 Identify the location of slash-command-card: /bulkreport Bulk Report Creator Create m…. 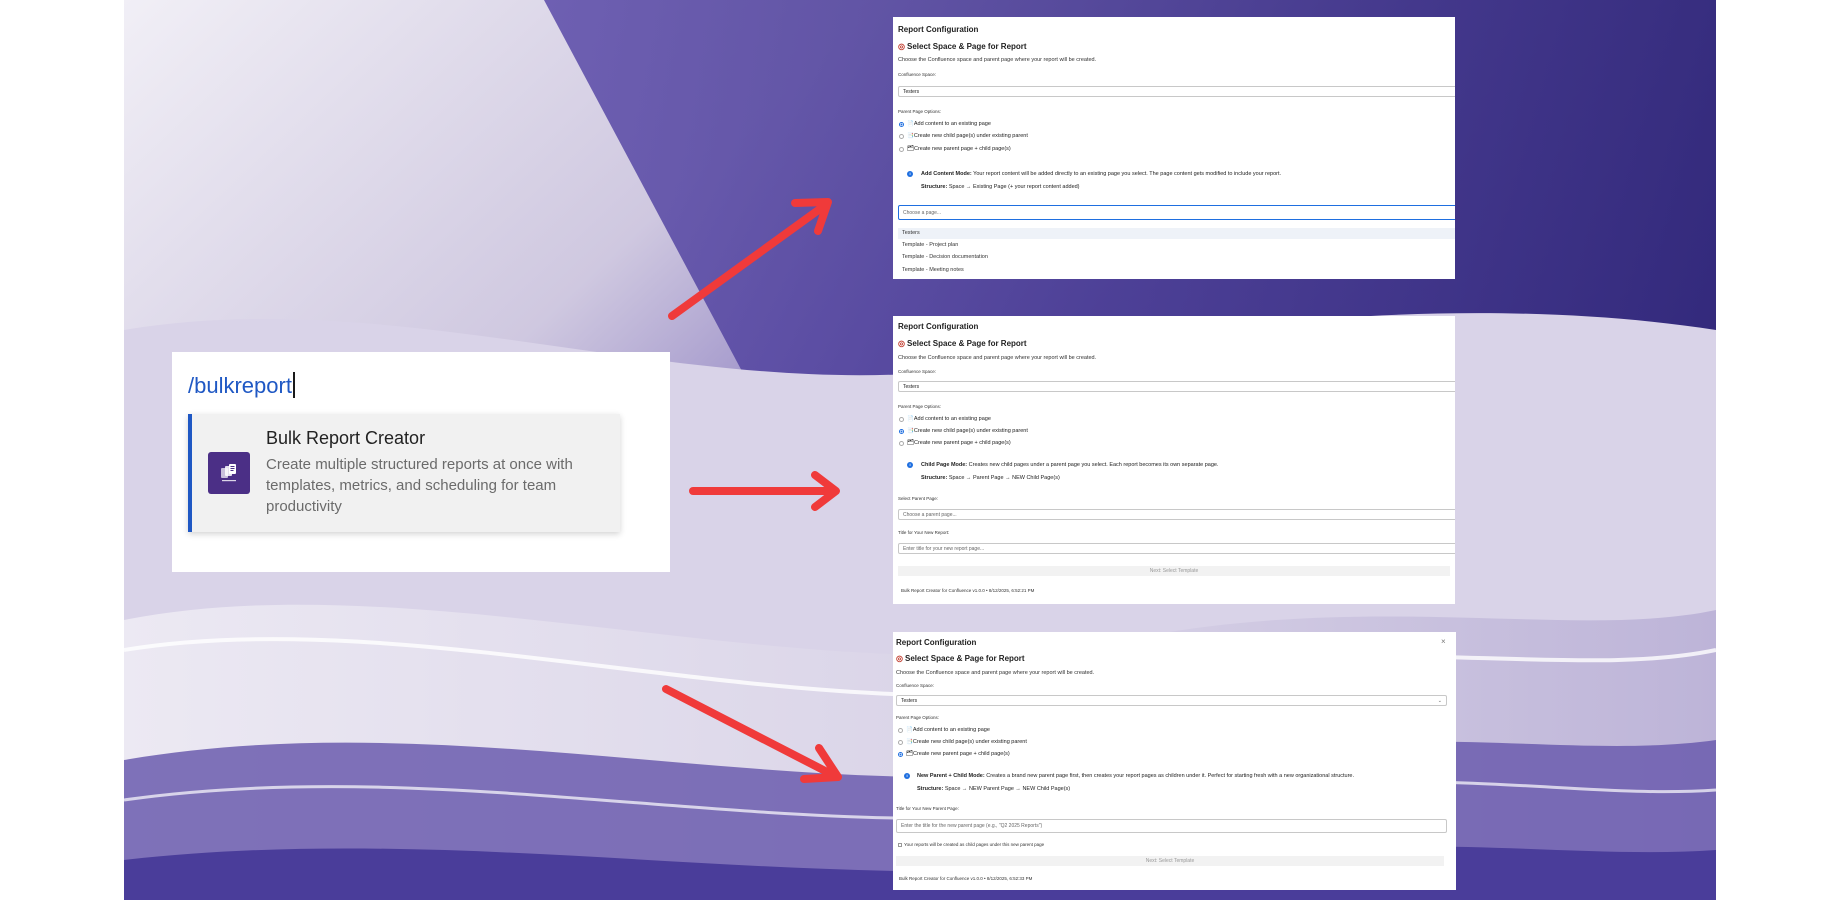
(421, 462).